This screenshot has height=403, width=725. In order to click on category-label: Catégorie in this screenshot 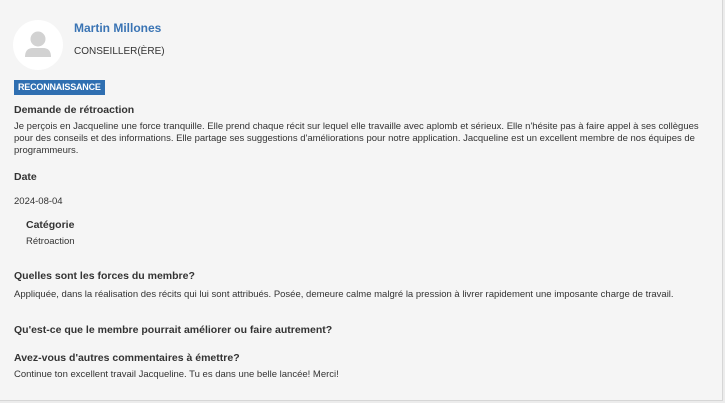, I will do `click(50, 225)`.